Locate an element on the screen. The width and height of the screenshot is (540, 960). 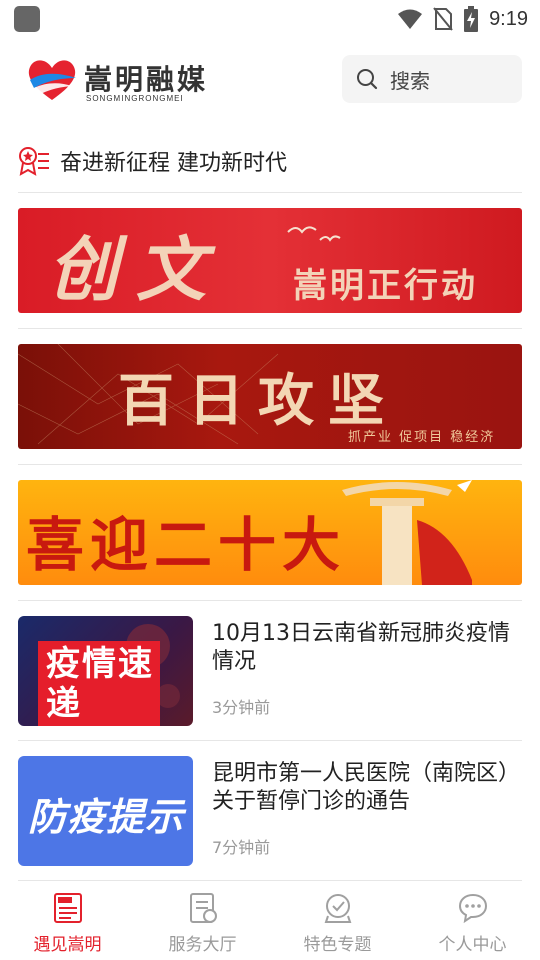
service-doc-icon is located at coordinates (203, 908).